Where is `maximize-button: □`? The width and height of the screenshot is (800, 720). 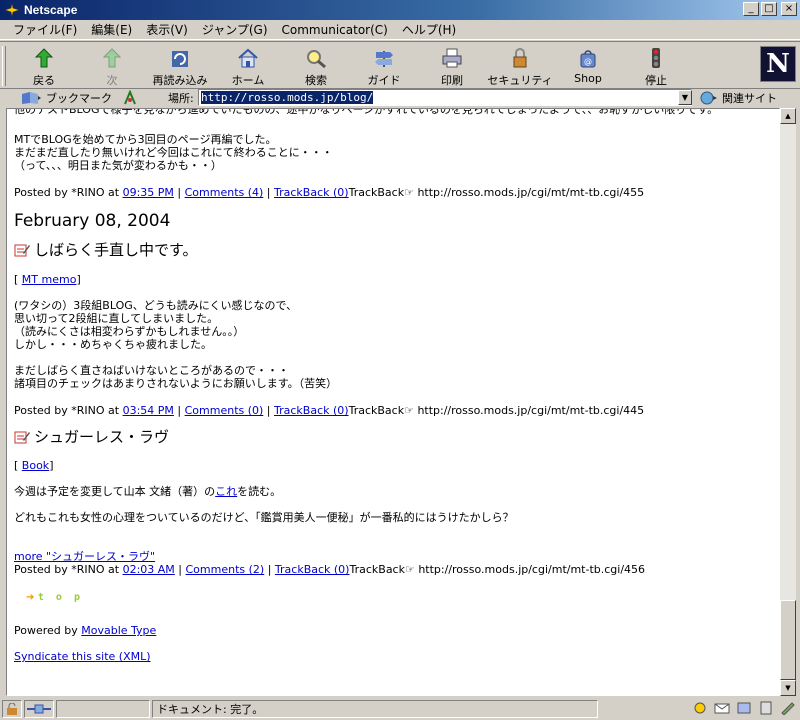
maximize-button: □ is located at coordinates (769, 9).